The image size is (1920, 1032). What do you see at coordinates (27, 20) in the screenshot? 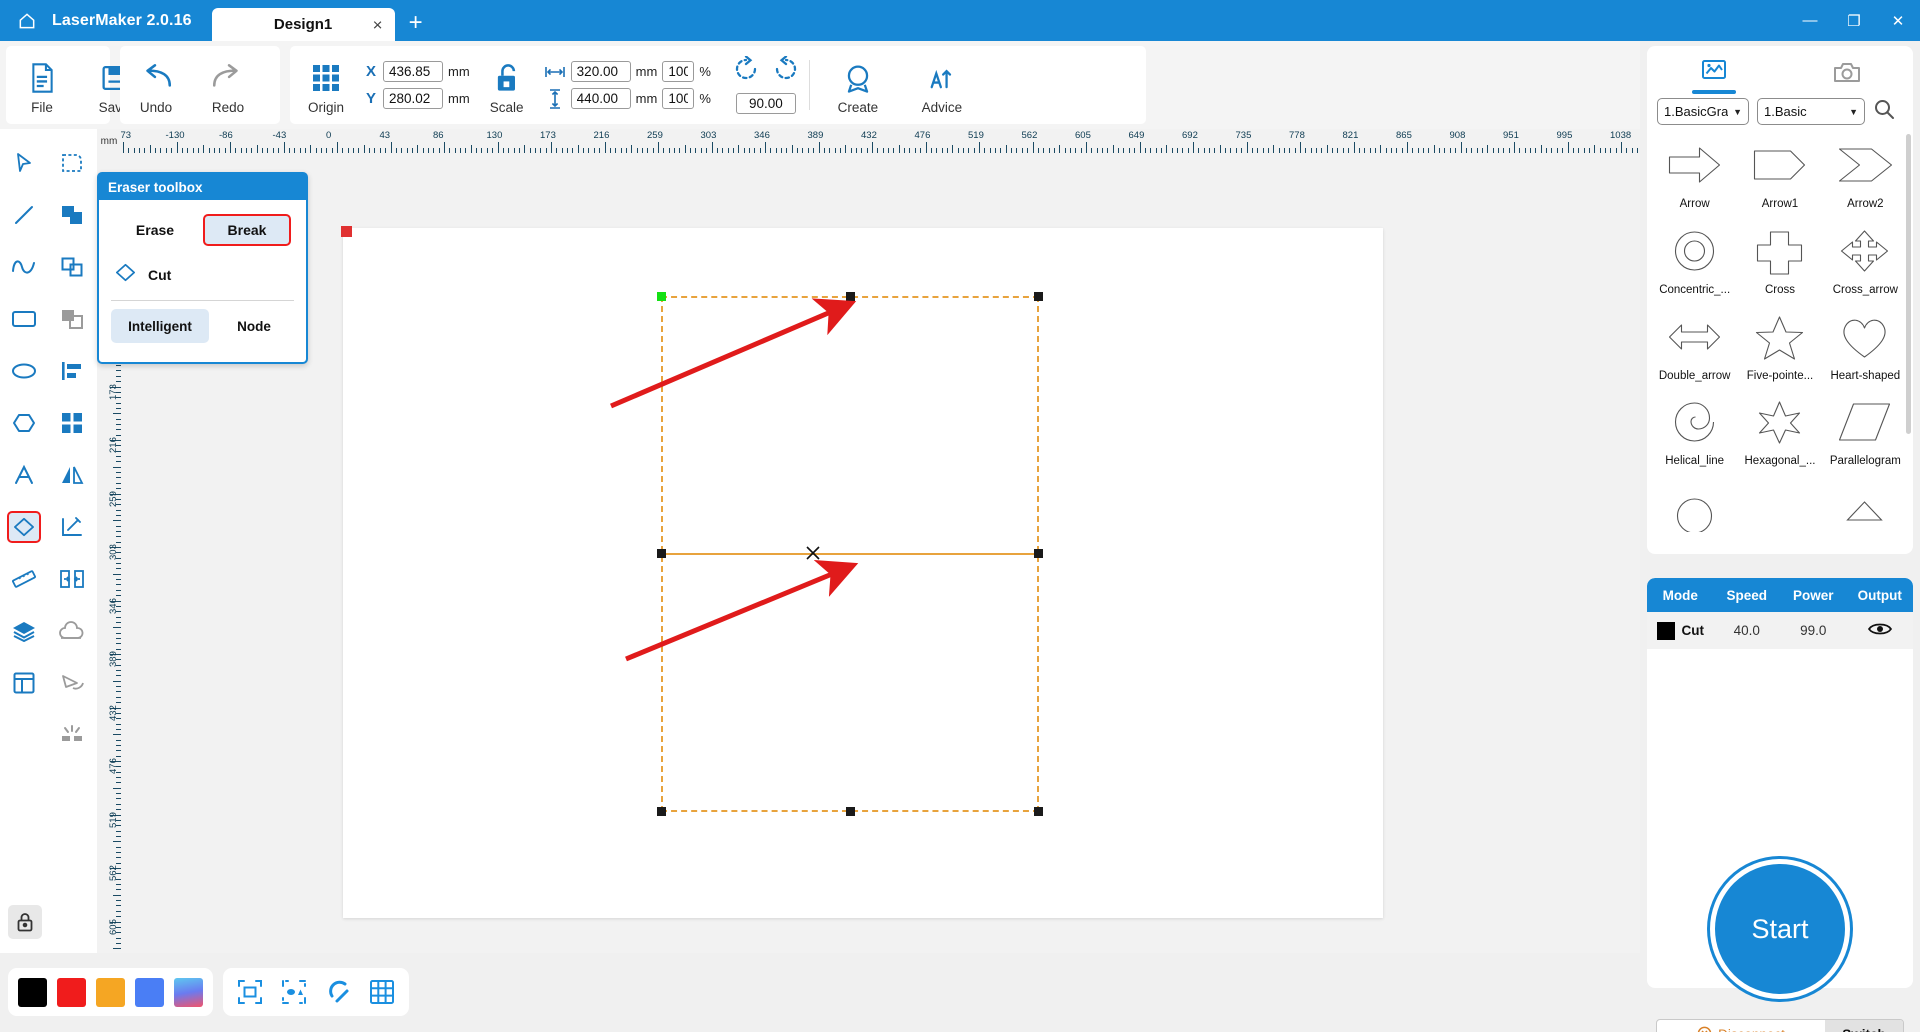
I see `home-icon` at bounding box center [27, 20].